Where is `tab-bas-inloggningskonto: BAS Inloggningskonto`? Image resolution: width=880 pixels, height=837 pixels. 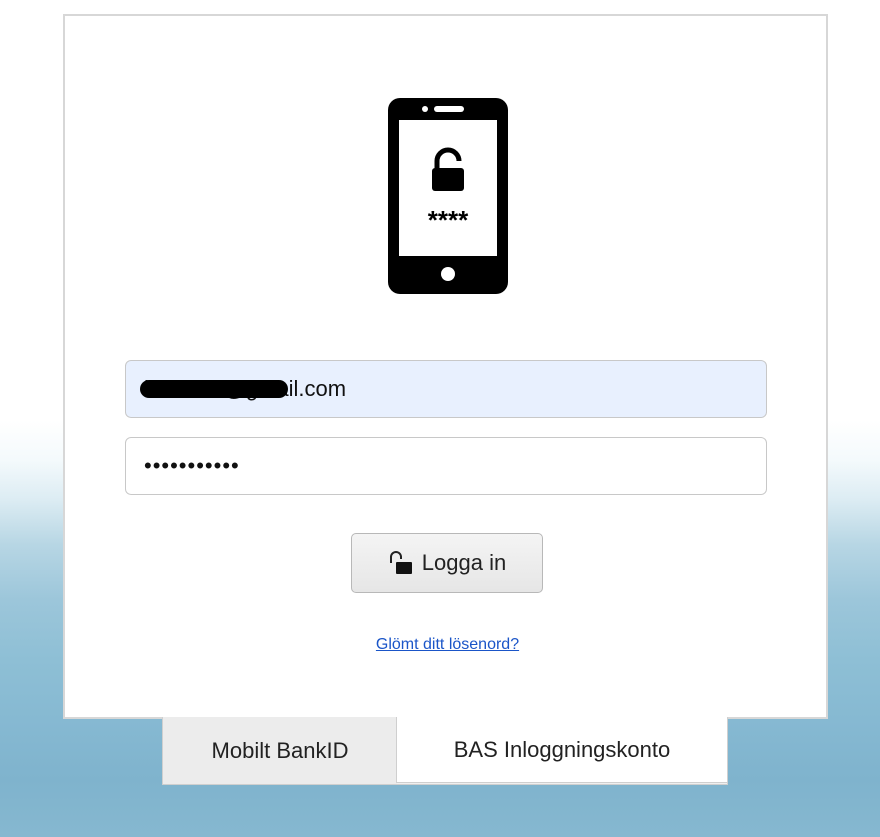
tab-bas-inloggningskonto: BAS Inloggningskonto is located at coordinates (562, 750).